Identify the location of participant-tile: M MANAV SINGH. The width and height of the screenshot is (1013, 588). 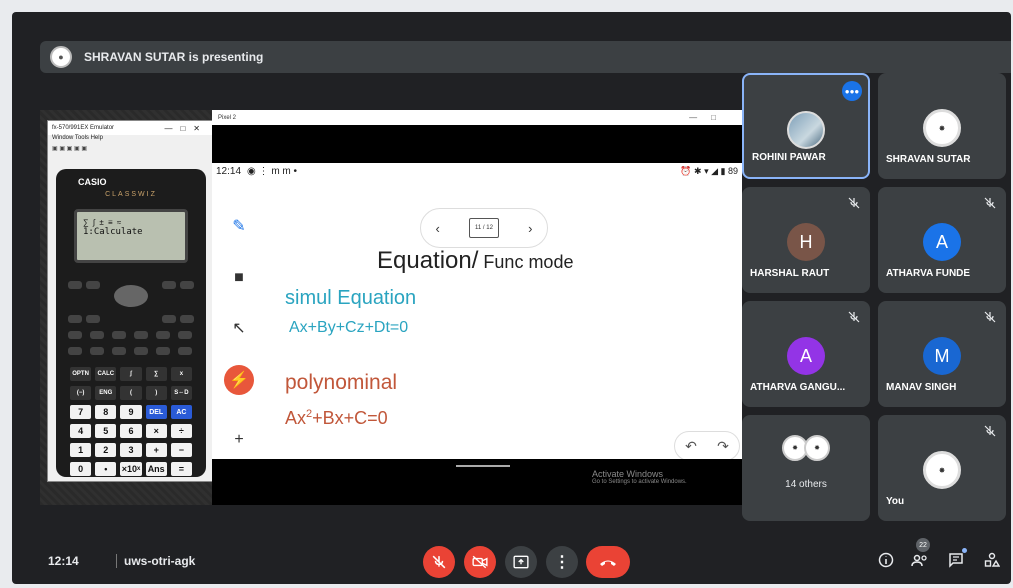
(942, 354).